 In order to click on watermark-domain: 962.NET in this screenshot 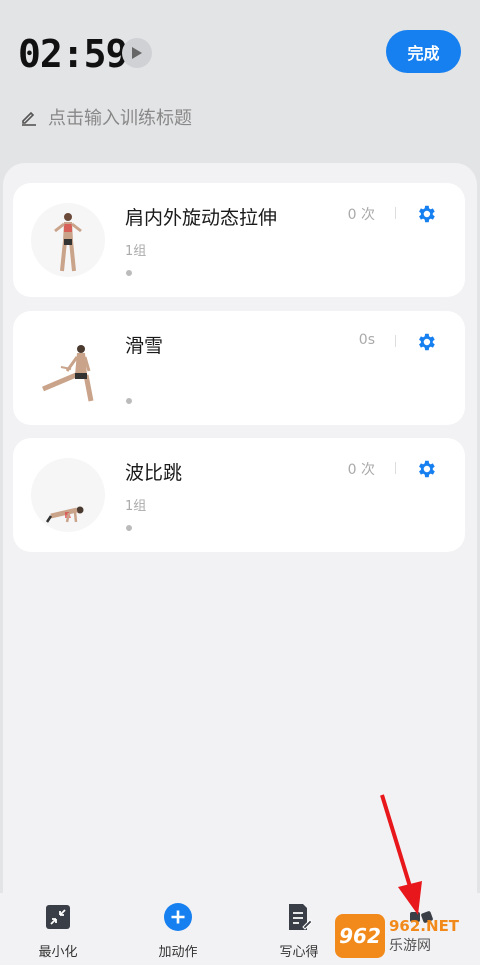, I will do `click(424, 926)`.